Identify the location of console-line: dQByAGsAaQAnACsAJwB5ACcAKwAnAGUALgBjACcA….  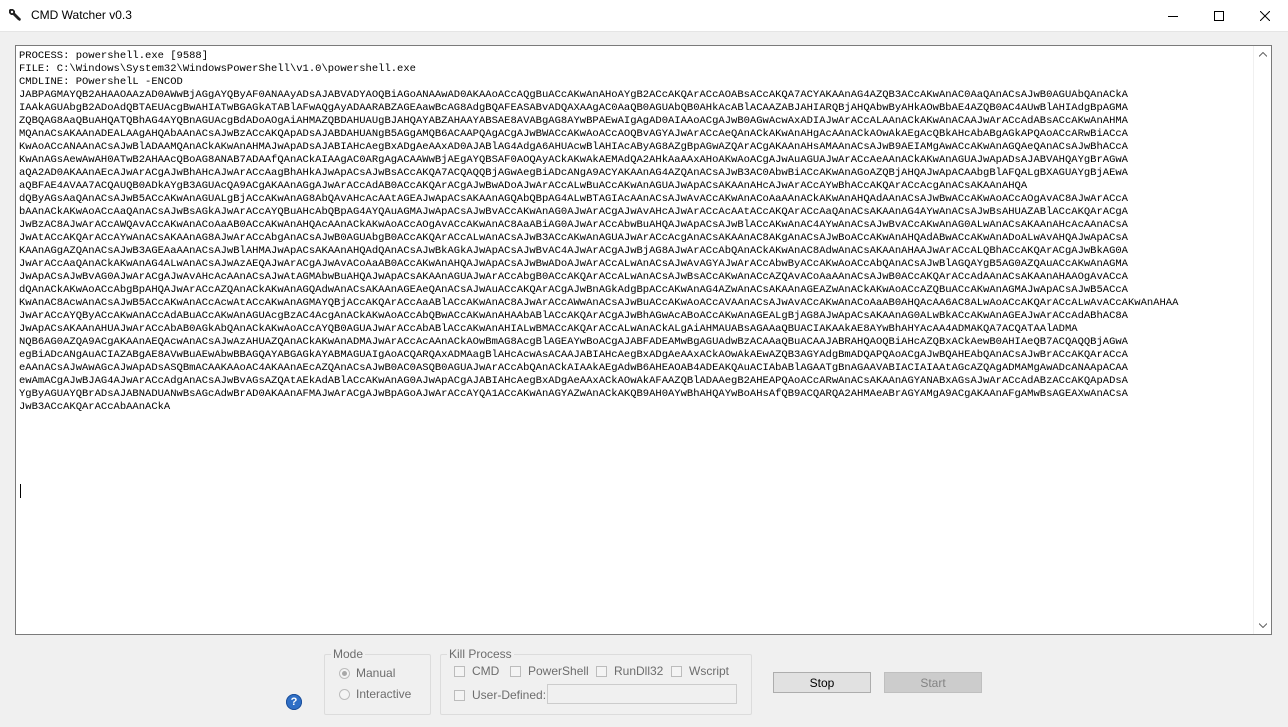
(573, 199).